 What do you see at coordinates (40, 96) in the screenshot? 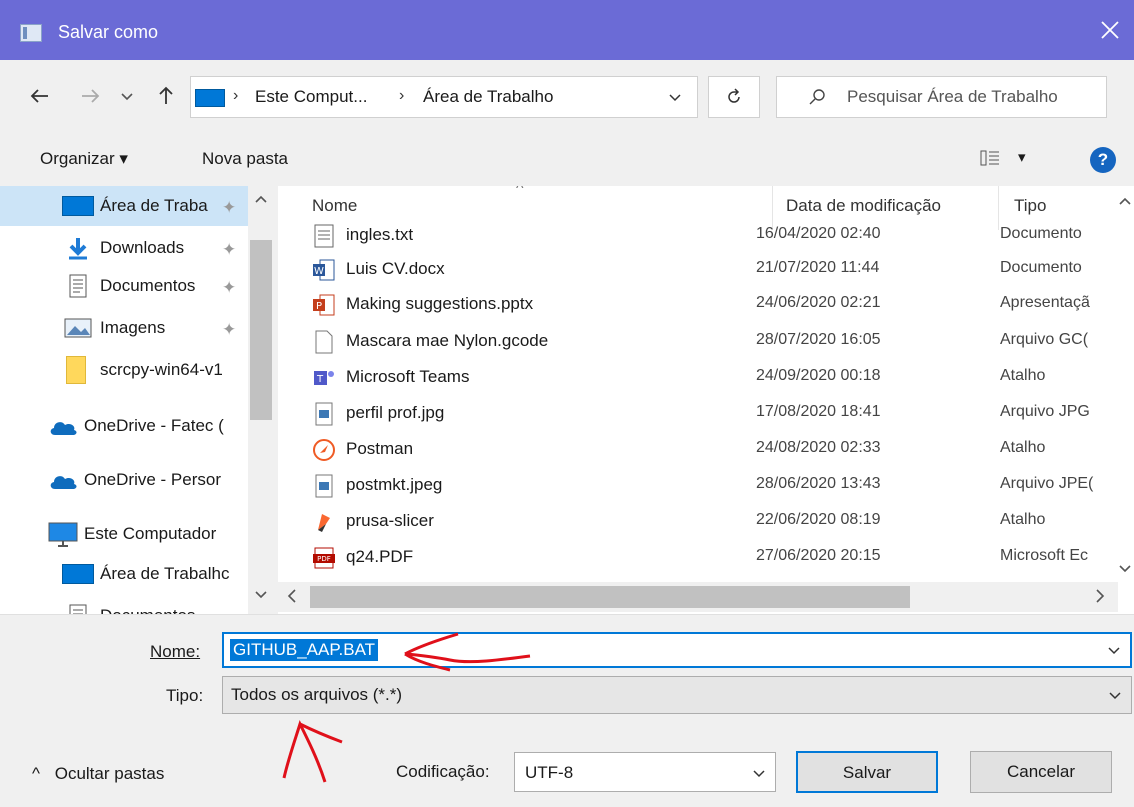
I see `back-icon` at bounding box center [40, 96].